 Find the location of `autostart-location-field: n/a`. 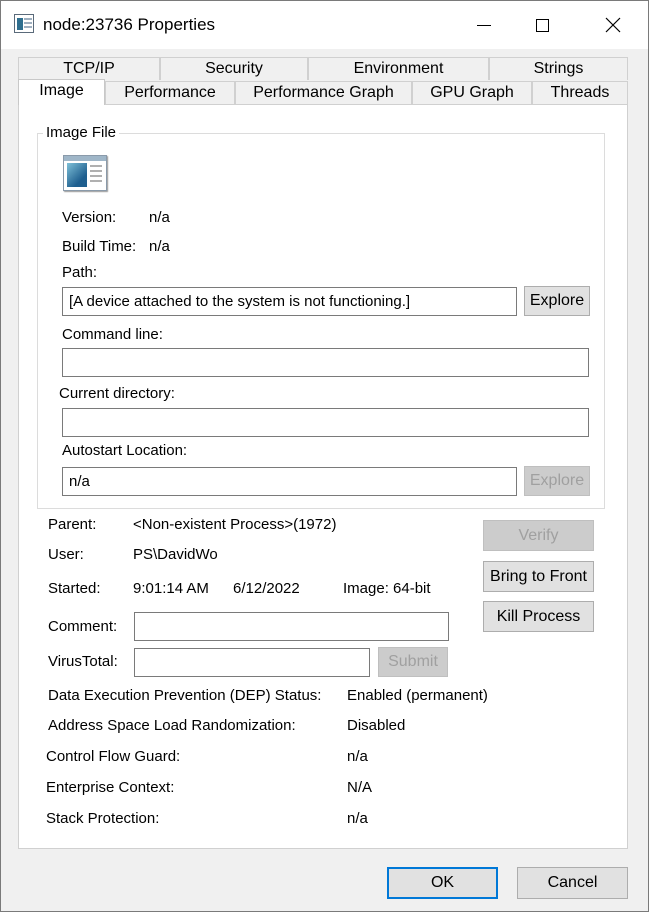

autostart-location-field: n/a is located at coordinates (289, 481).